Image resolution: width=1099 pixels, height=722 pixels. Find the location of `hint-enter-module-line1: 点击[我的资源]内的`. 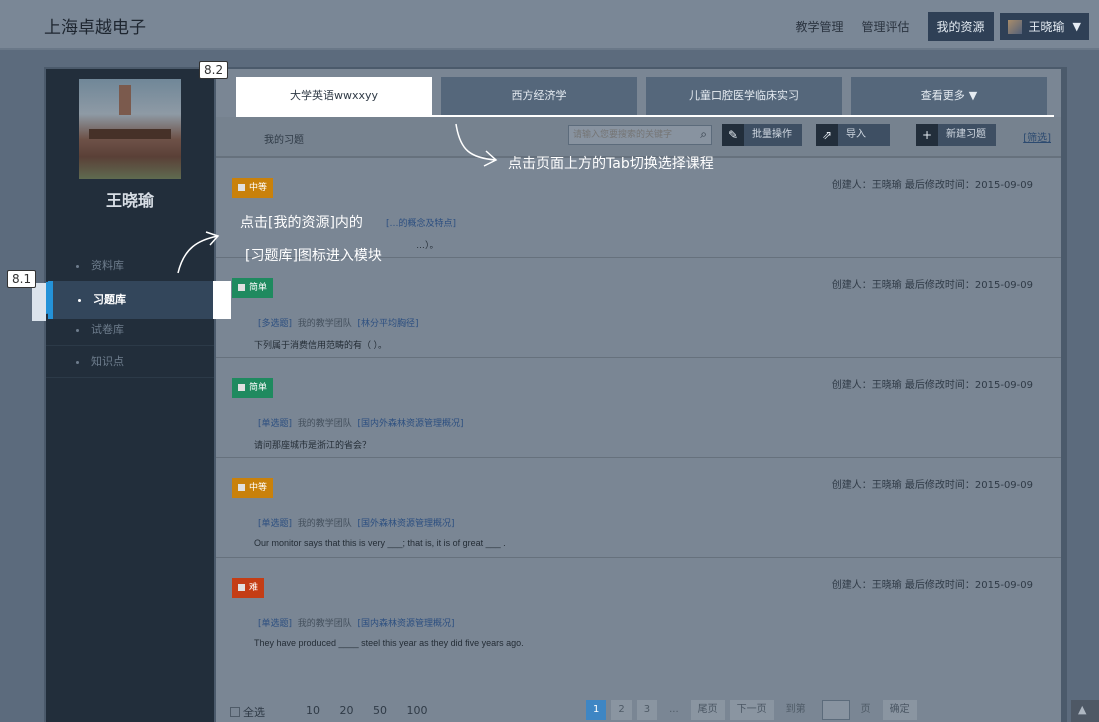

hint-enter-module-line1: 点击[我的资源]内的 is located at coordinates (301, 223).